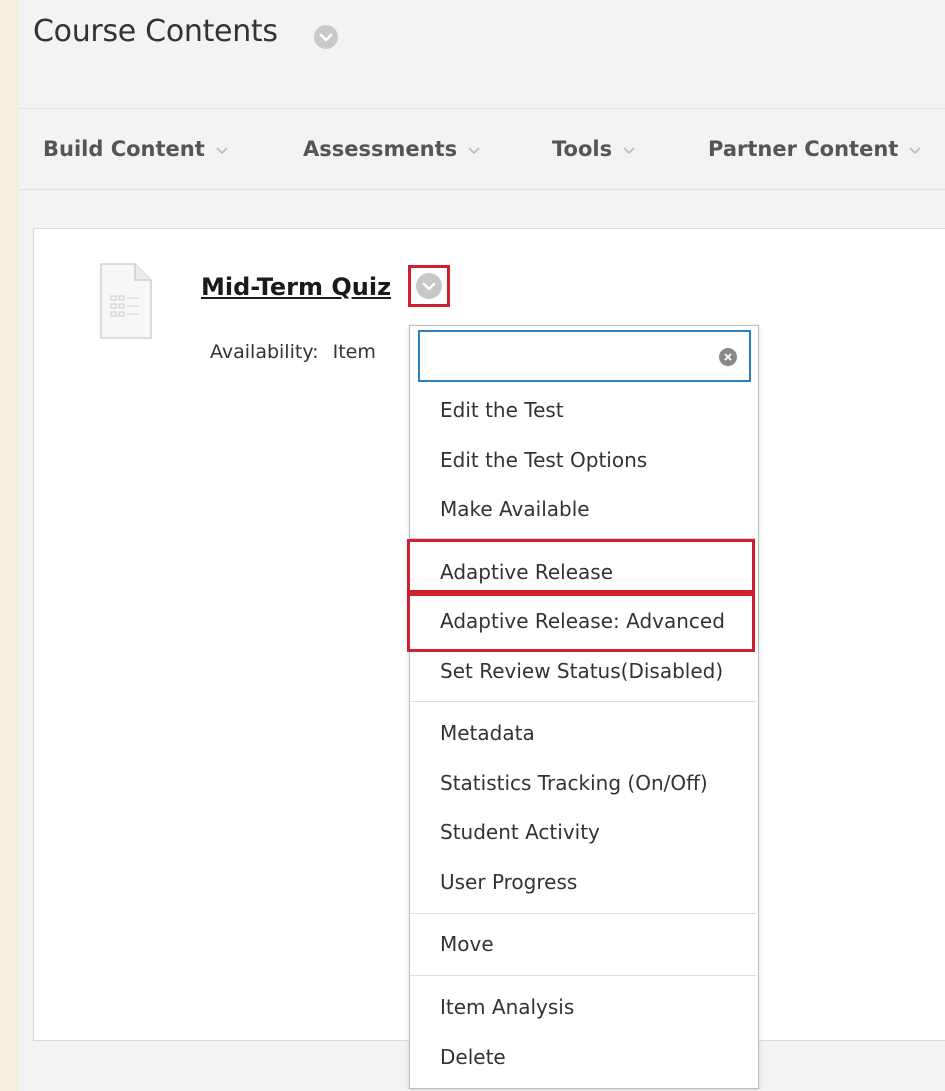 This screenshot has width=945, height=1091. What do you see at coordinates (155, 31) in the screenshot?
I see `page-title: Course Contents` at bounding box center [155, 31].